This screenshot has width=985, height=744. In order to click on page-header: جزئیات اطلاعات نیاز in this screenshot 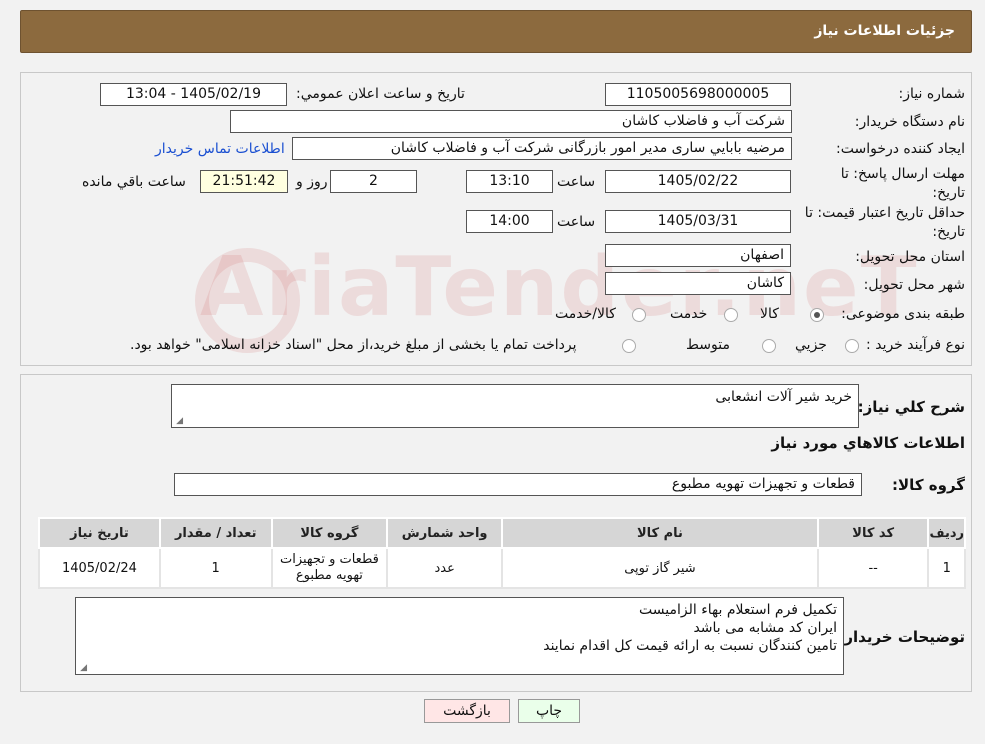, I will do `click(496, 31)`.